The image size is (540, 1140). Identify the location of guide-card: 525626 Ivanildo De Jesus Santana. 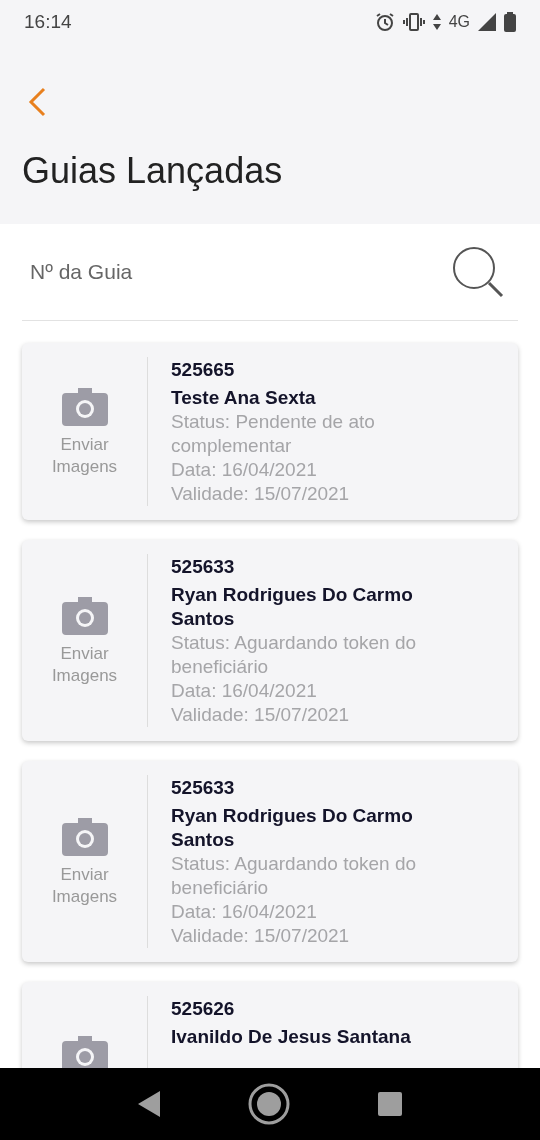
(270, 1025).